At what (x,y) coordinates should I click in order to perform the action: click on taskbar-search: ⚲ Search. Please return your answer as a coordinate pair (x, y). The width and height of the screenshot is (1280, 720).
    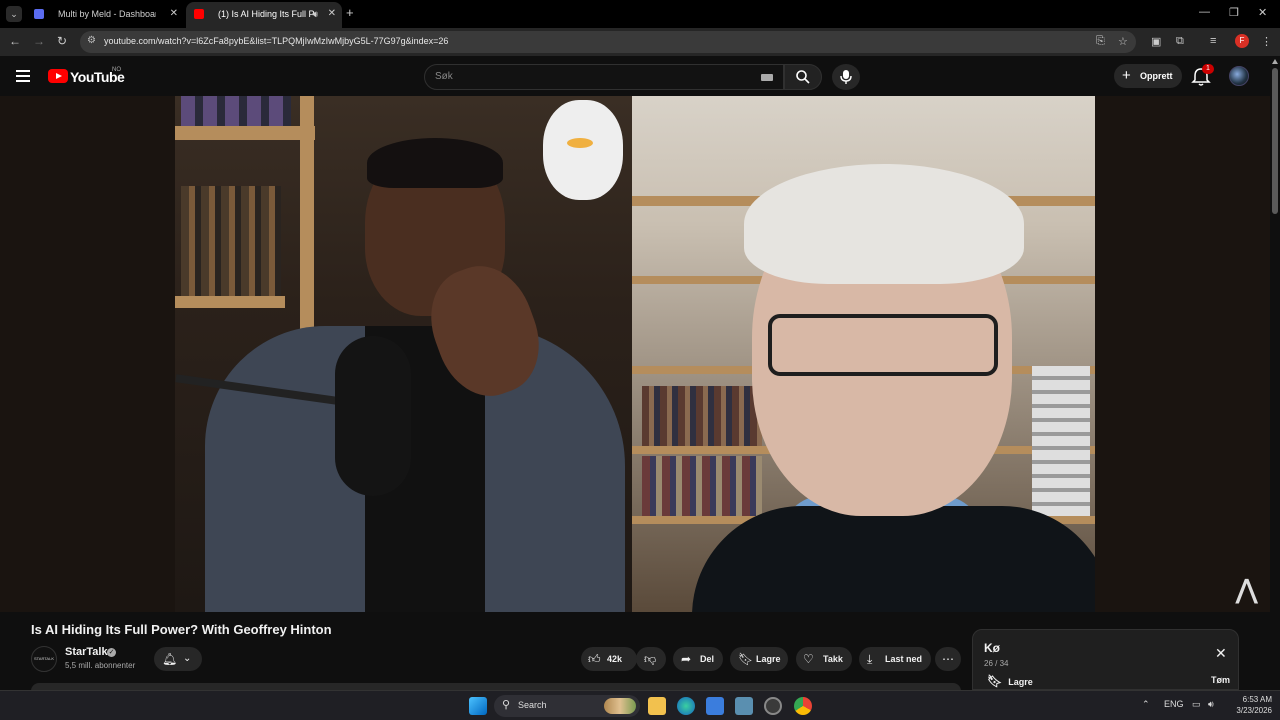
    Looking at the image, I should click on (567, 706).